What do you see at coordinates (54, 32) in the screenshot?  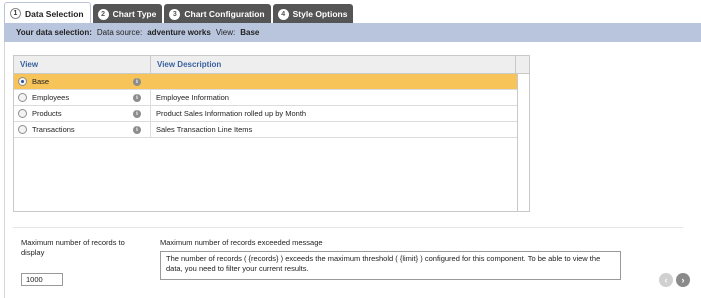 I see `selection-label: Your data selection:` at bounding box center [54, 32].